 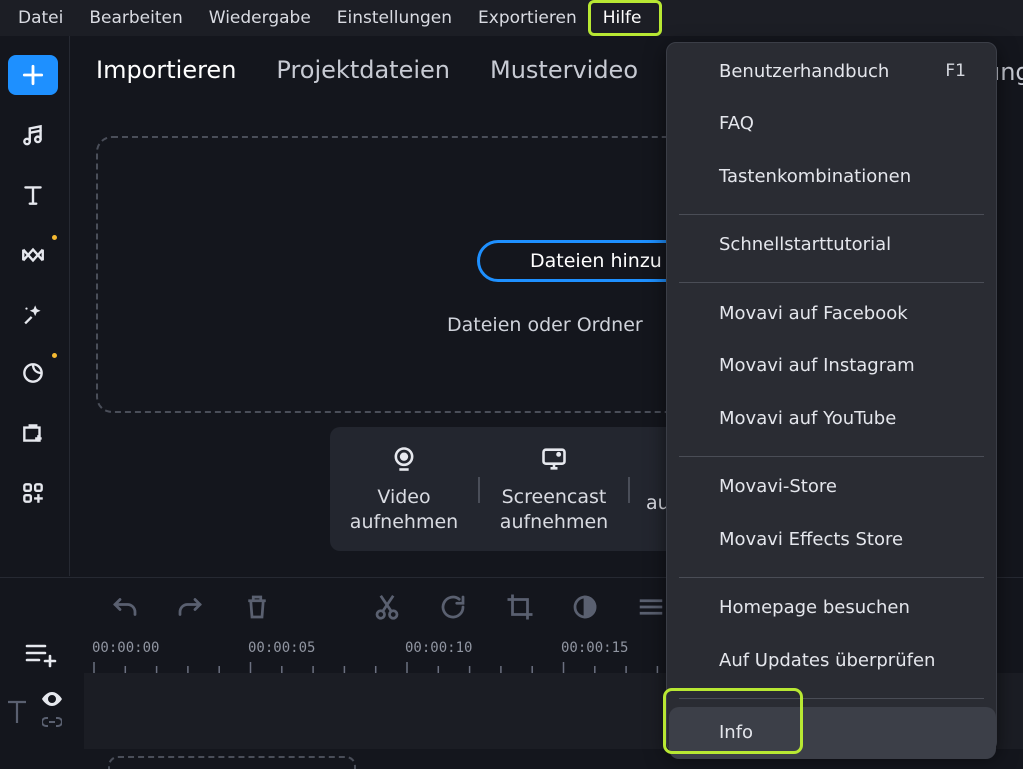 I want to click on menu-einstellungen: Einstellungen, so click(x=394, y=18).